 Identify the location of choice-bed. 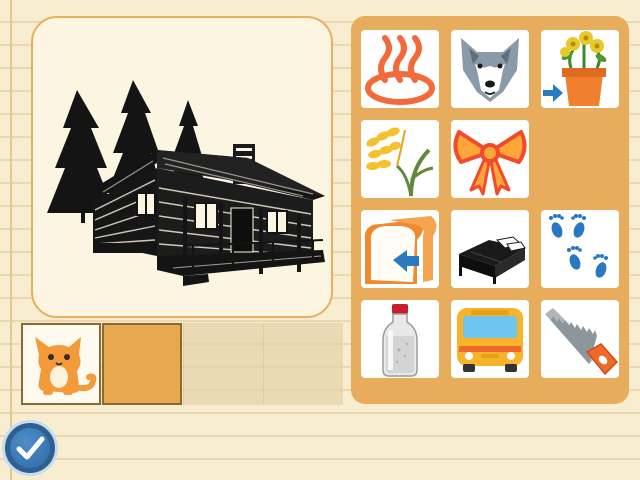
(490, 249).